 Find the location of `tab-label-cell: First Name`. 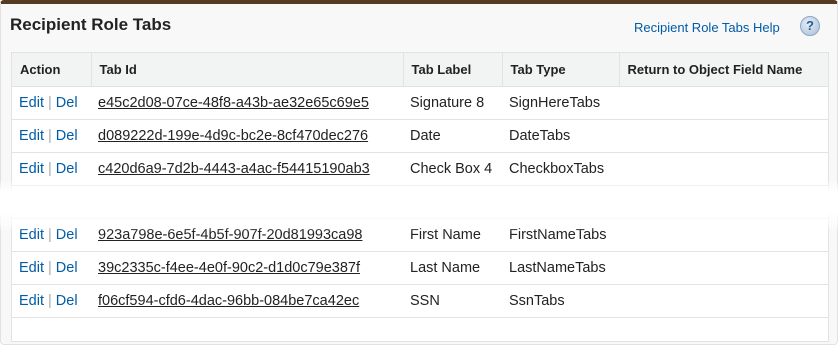

tab-label-cell: First Name is located at coordinates (452, 235).